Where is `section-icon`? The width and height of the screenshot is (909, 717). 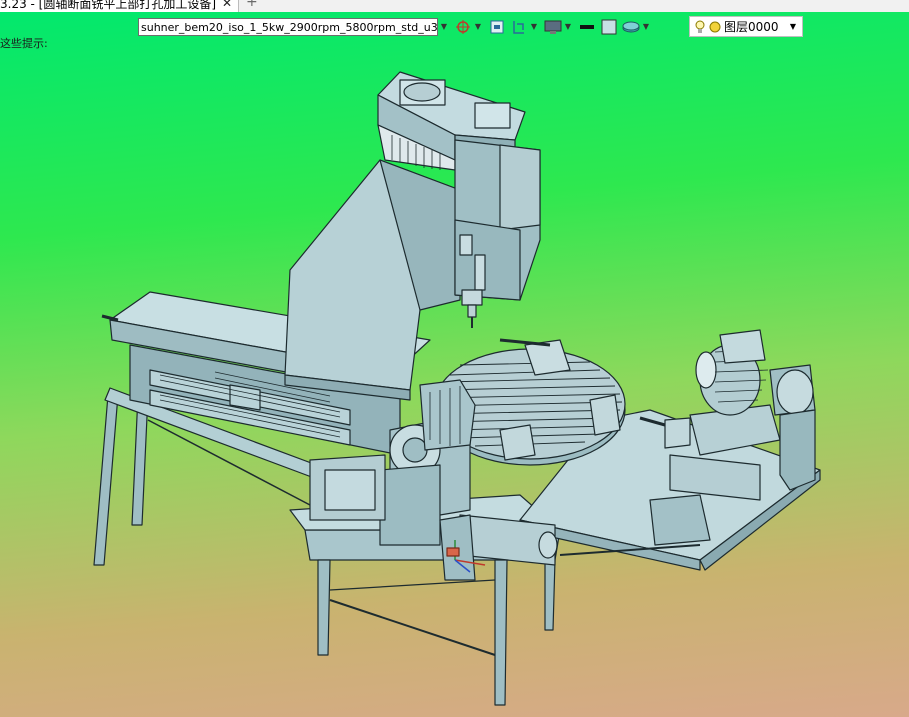 section-icon is located at coordinates (519, 27).